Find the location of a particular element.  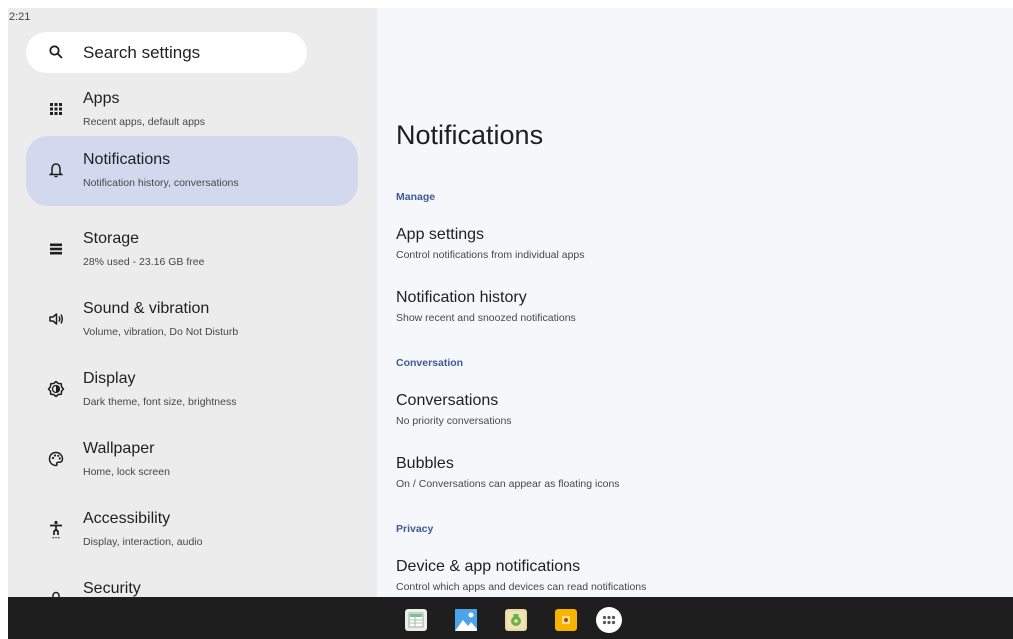

sidebar-item-subtitle: Volume, vibration, Do Not Disturb is located at coordinates (161, 332).